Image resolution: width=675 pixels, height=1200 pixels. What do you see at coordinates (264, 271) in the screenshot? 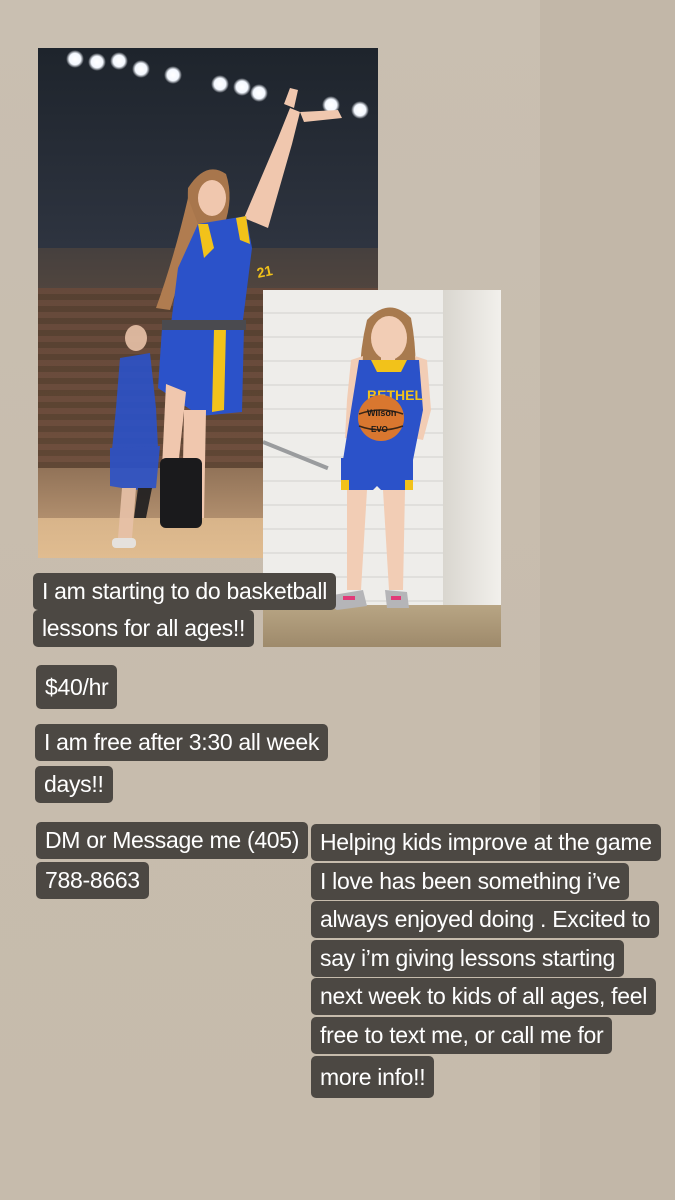
I see `jersey-number: 21` at bounding box center [264, 271].